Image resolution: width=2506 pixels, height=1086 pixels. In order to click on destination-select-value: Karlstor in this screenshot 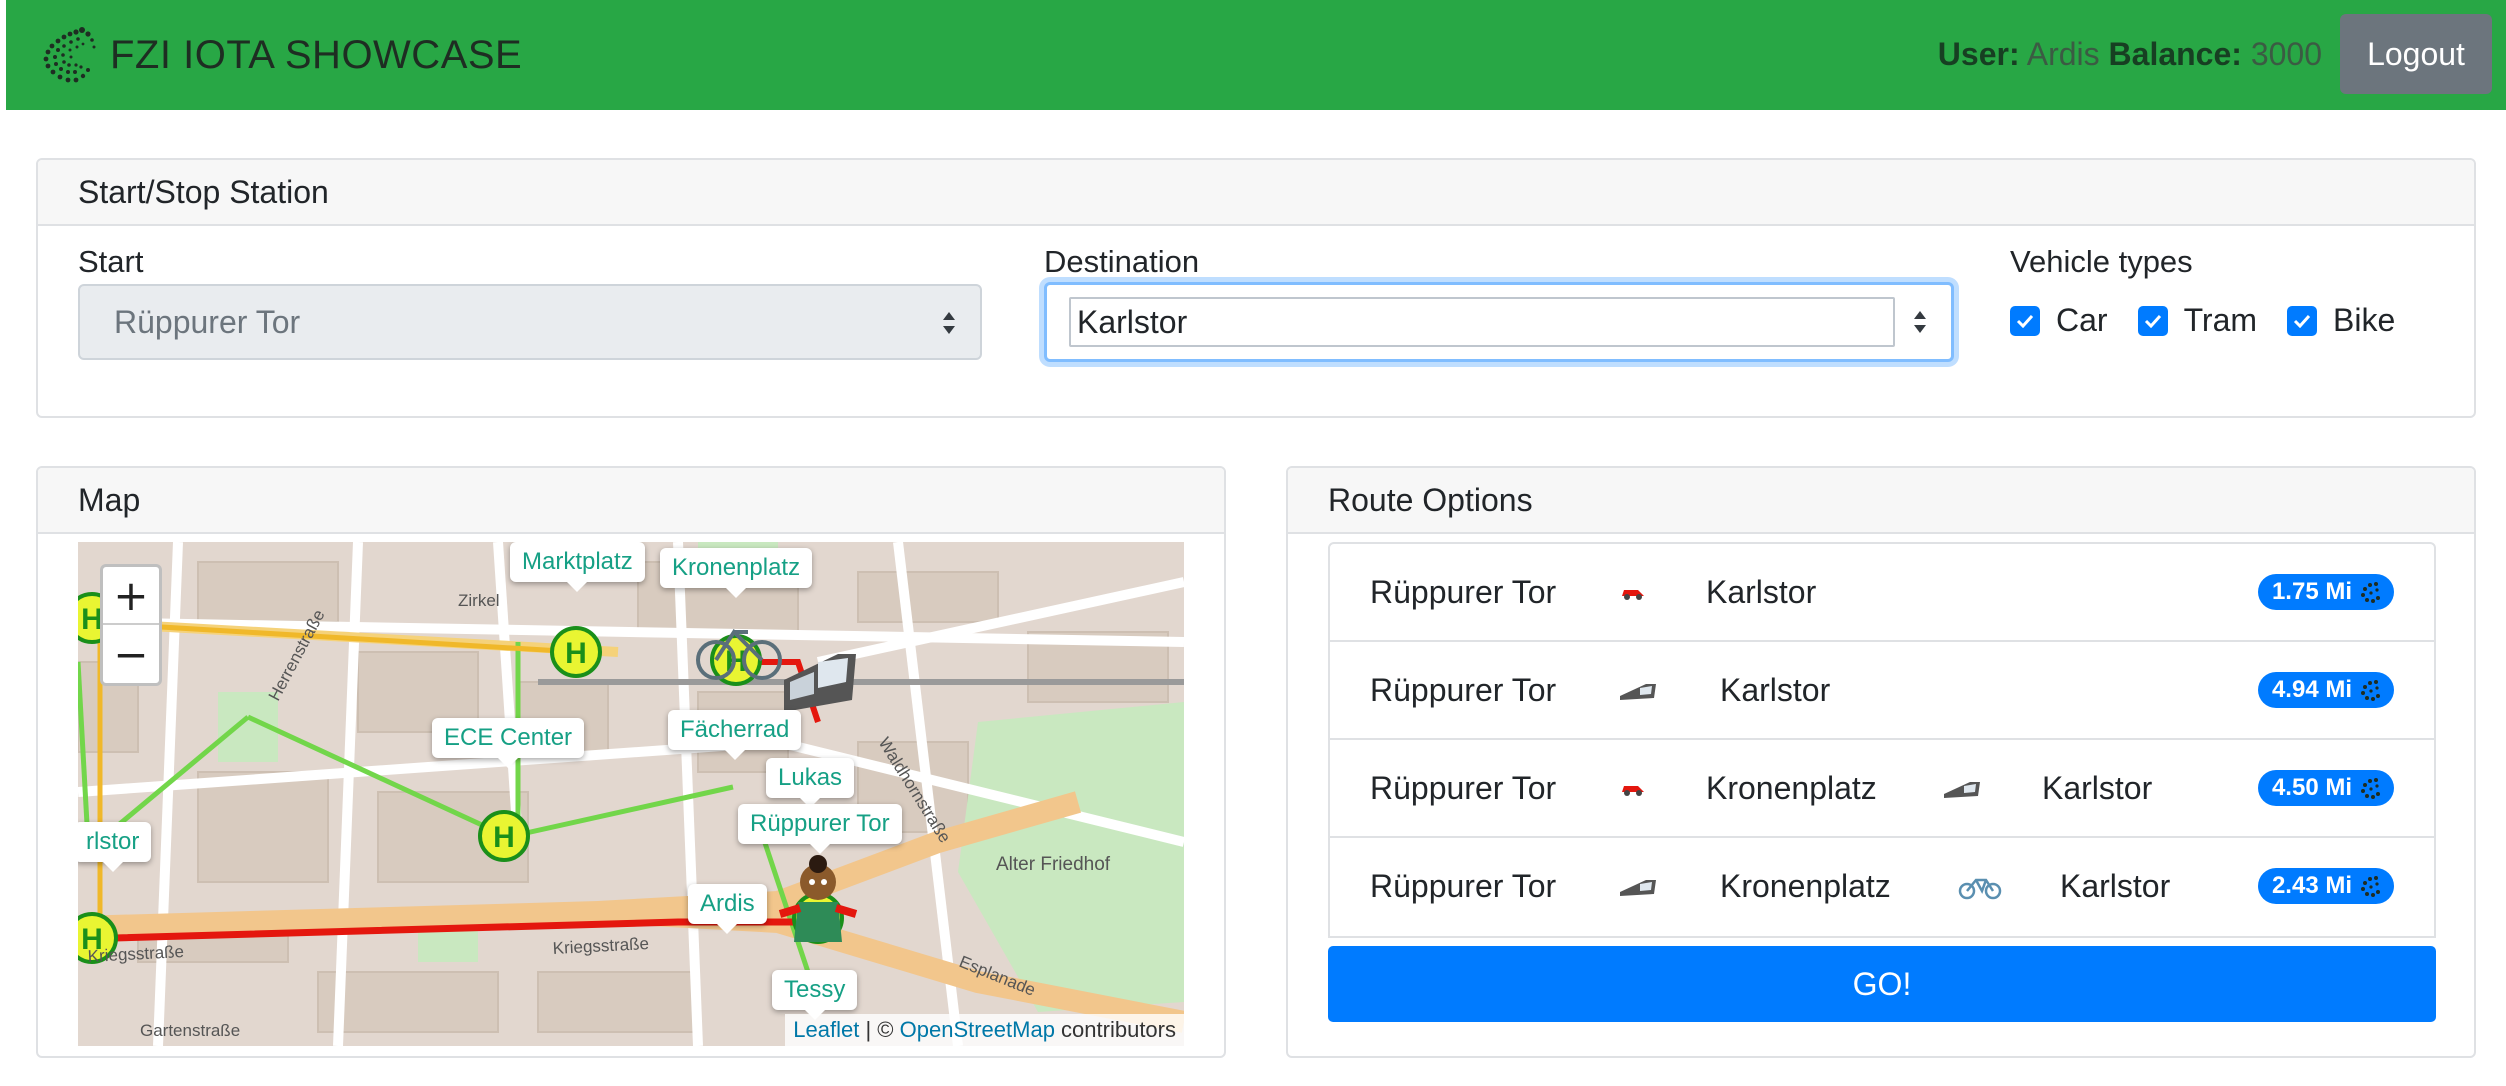, I will do `click(1132, 321)`.